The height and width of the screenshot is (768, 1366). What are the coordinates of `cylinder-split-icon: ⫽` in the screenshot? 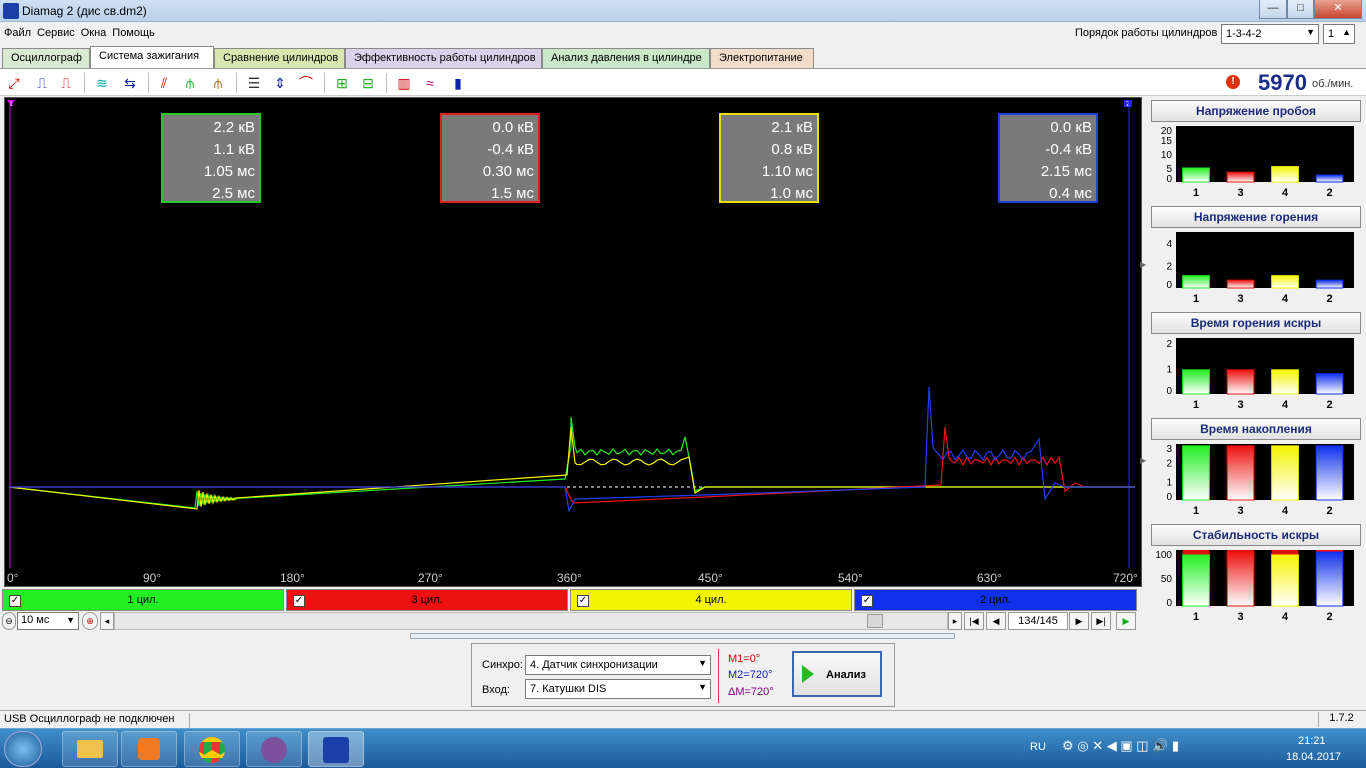 It's located at (164, 83).